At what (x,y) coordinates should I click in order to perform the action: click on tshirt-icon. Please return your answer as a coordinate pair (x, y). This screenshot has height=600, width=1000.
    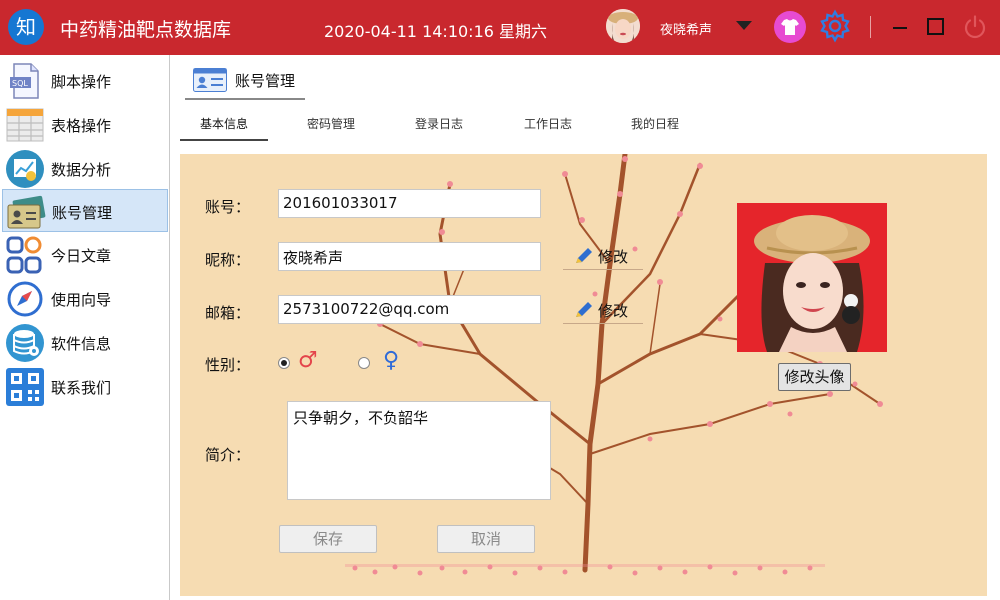
    Looking at the image, I should click on (790, 27).